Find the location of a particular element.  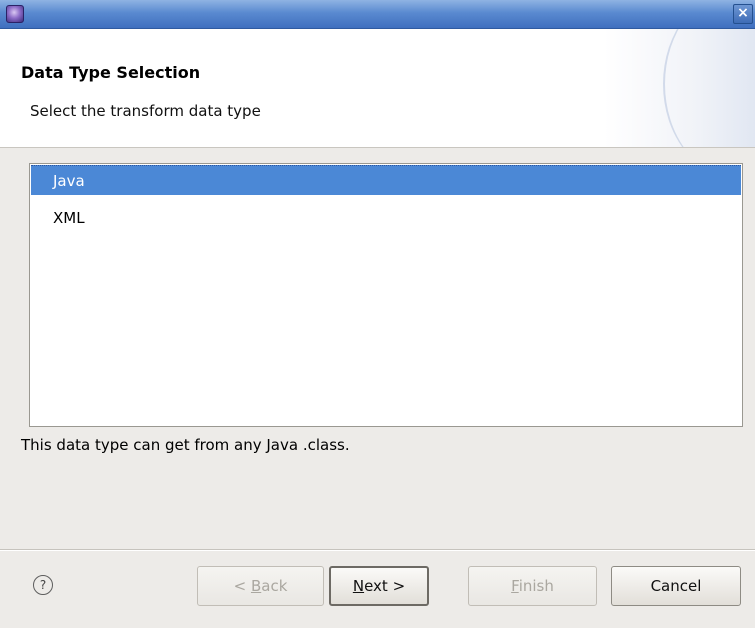

page-title: Data Type Selection is located at coordinates (111, 72).